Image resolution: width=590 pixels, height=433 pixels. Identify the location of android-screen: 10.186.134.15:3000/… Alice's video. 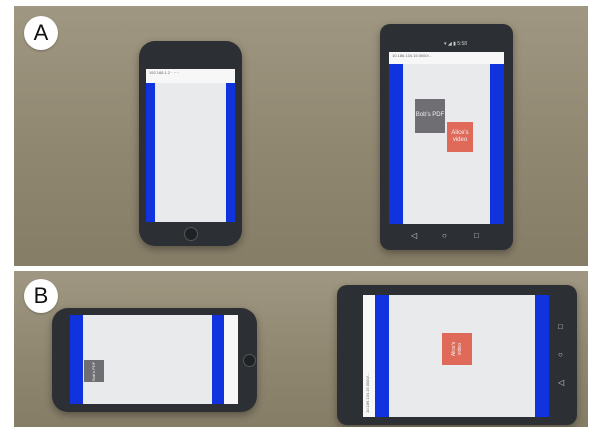
(456, 356).